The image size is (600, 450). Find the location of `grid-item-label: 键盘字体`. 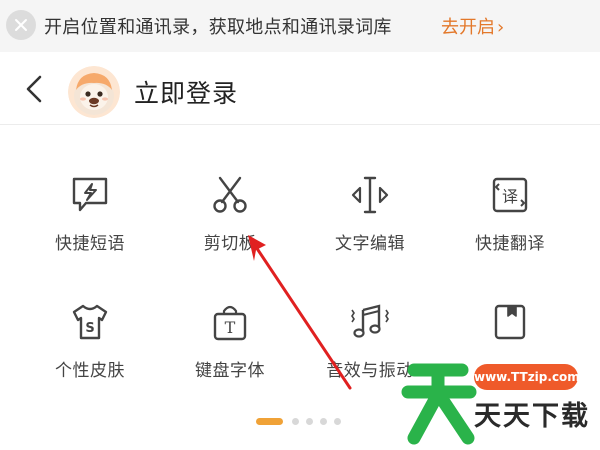

grid-item-label: 键盘字体 is located at coordinates (230, 371).